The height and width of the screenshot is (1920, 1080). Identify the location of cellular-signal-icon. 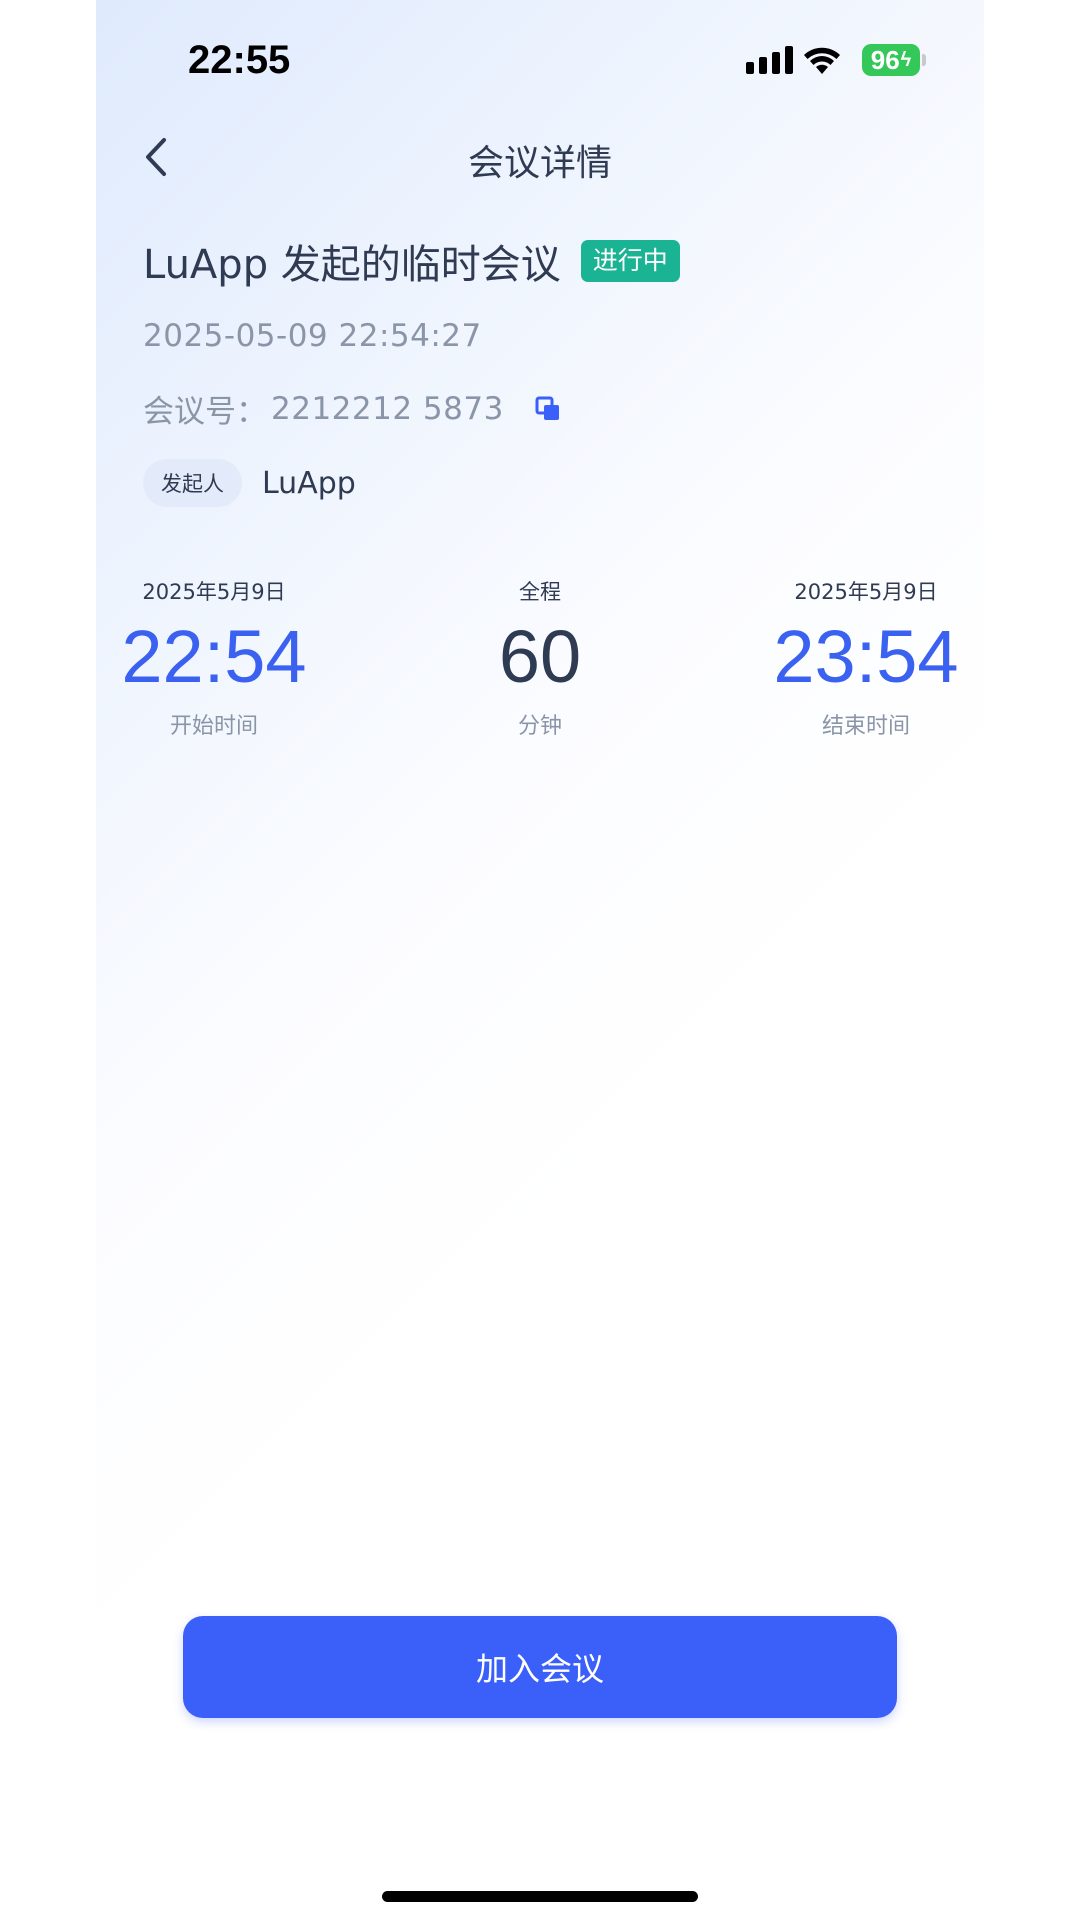
(769, 60).